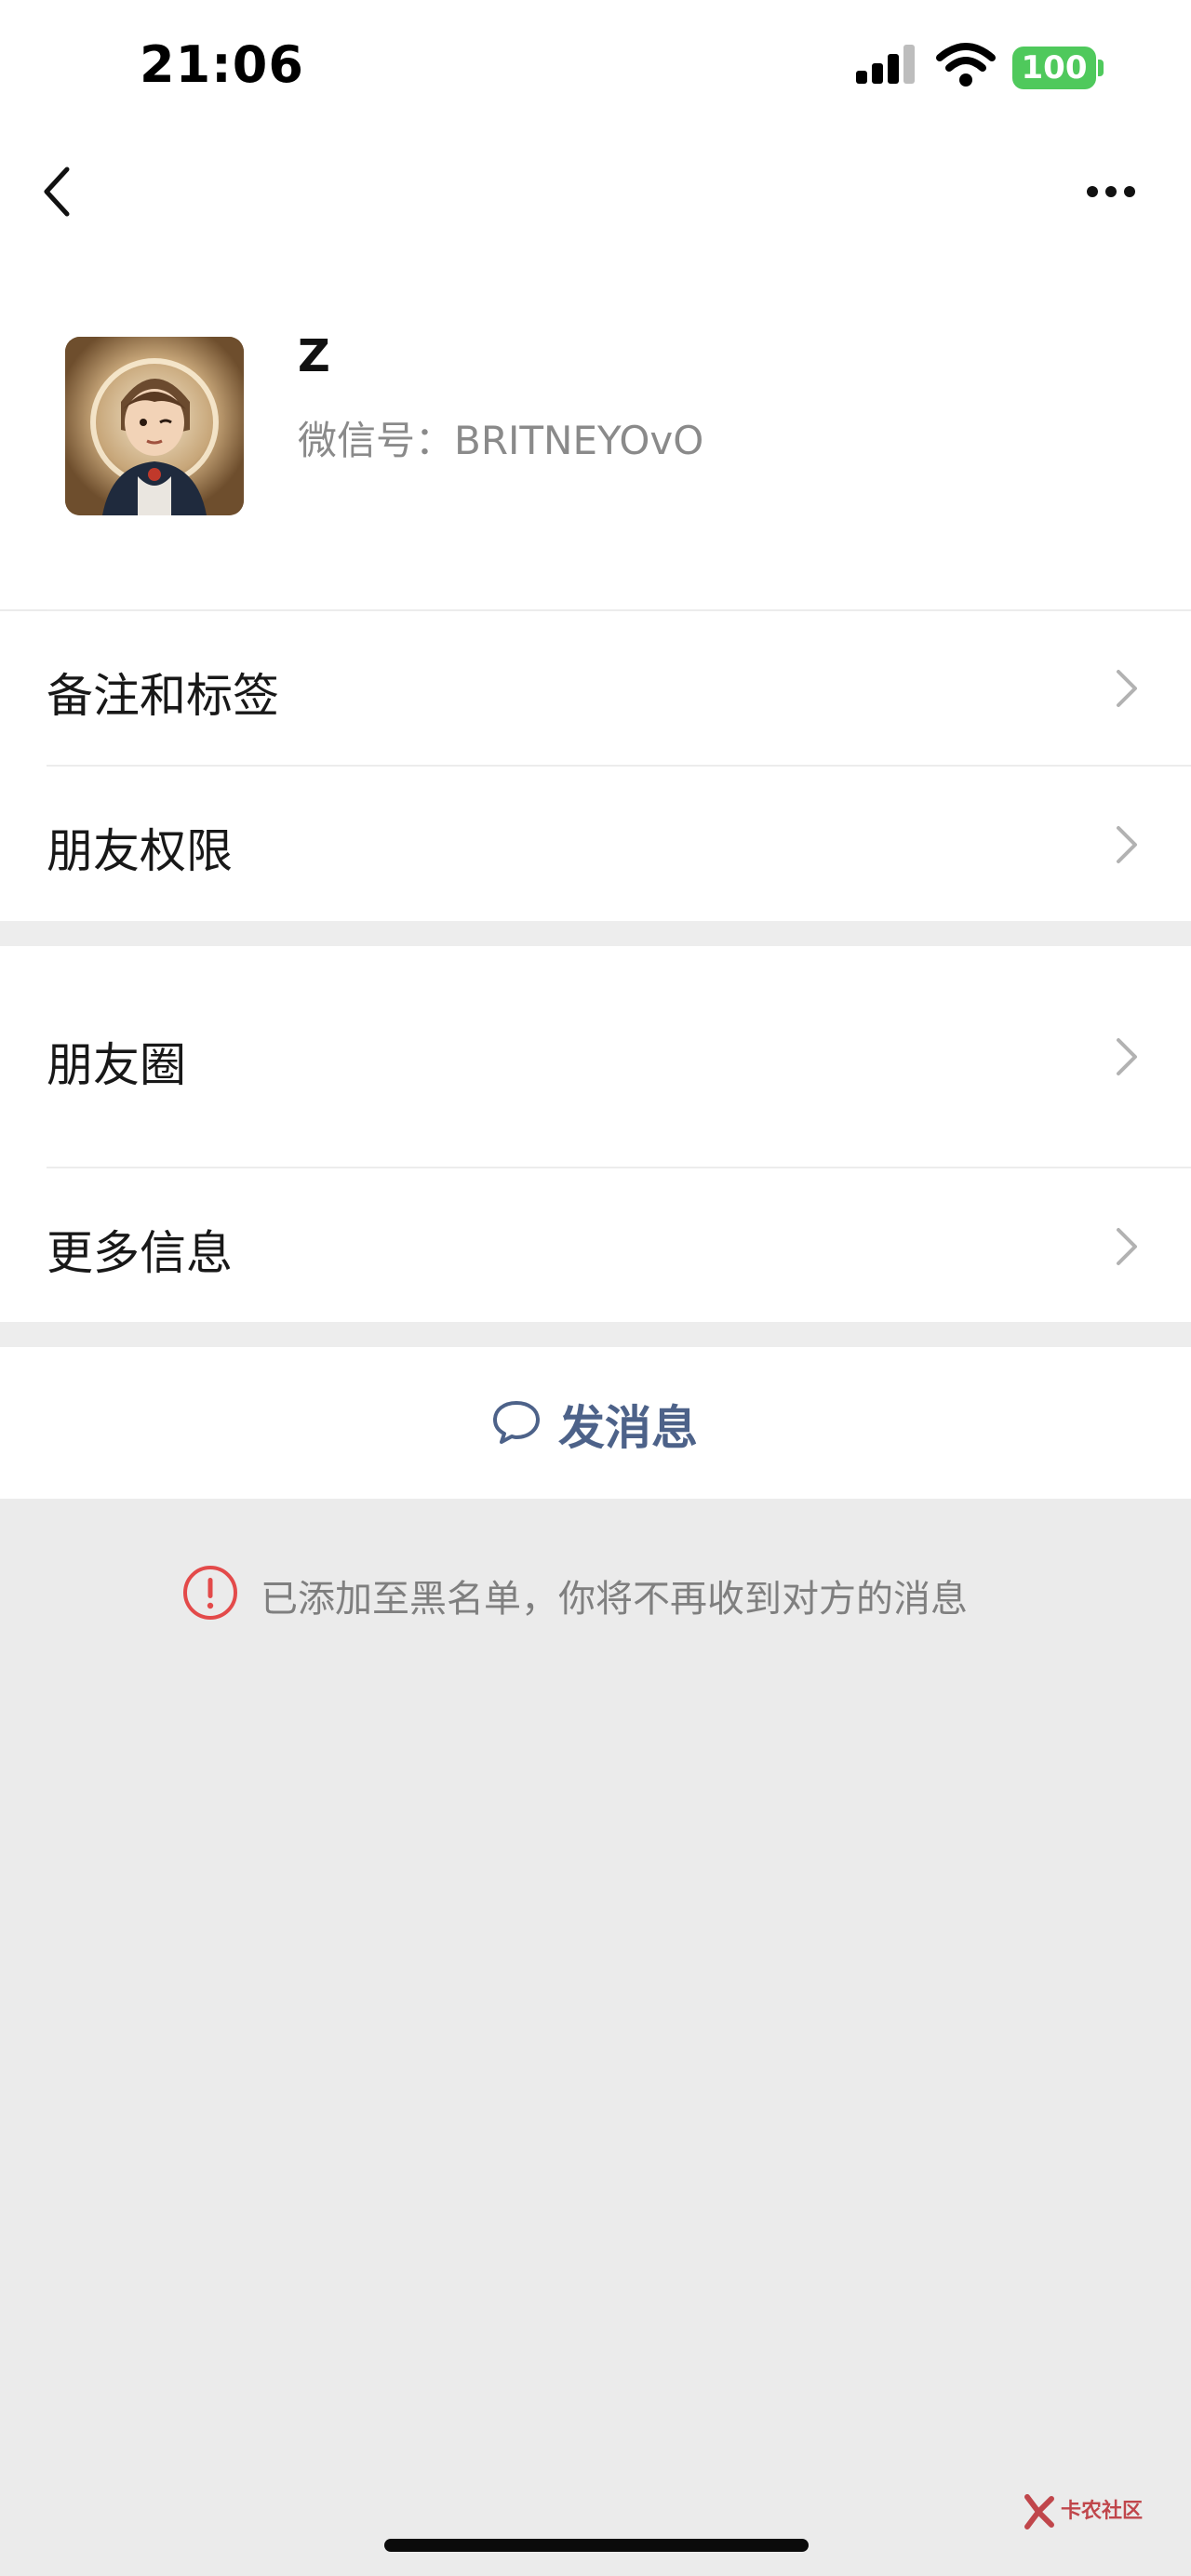 This screenshot has height=2576, width=1191. I want to click on nav-bar, so click(595, 195).